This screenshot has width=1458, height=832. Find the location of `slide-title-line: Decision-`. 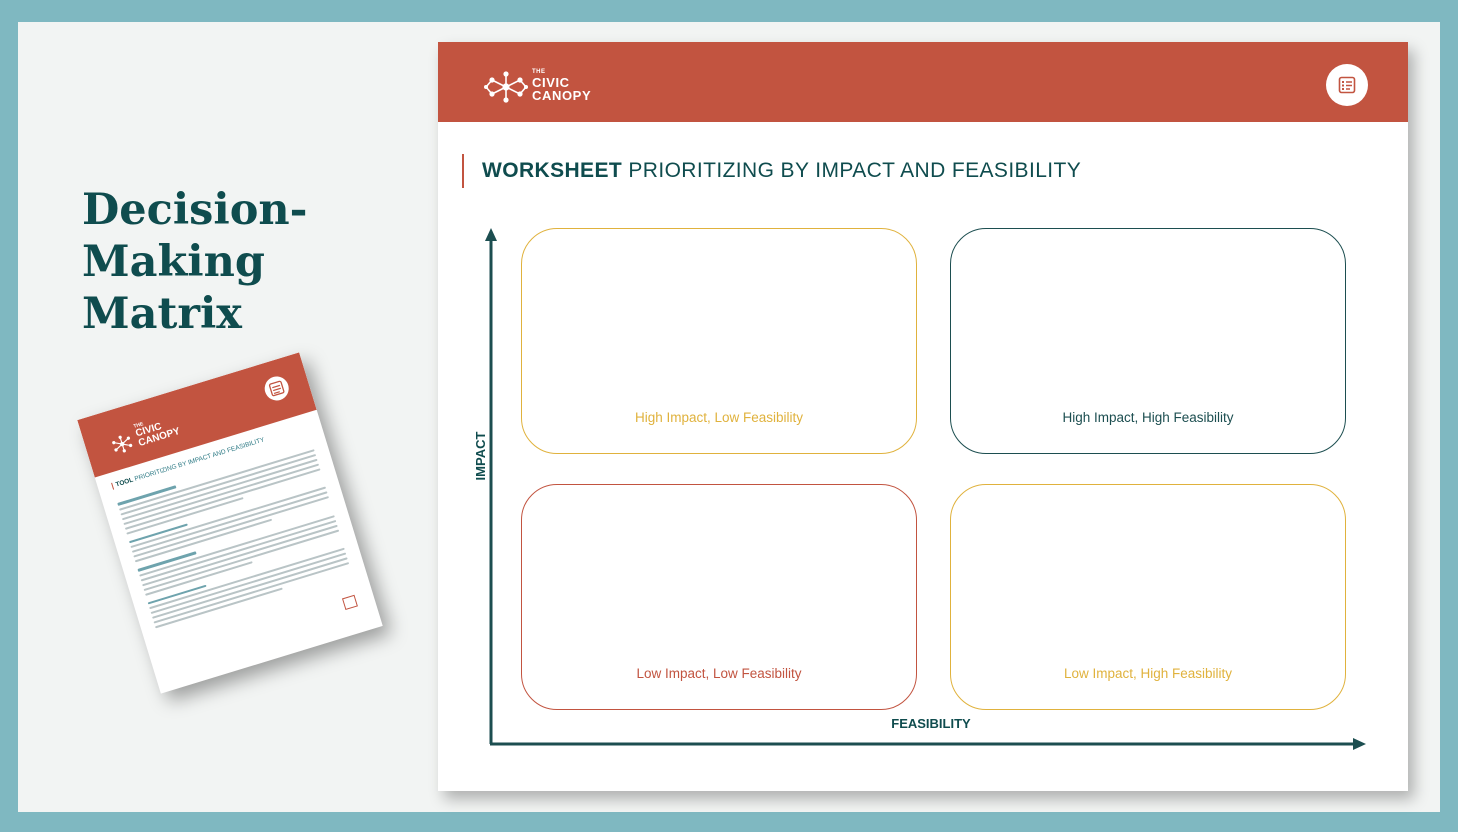

slide-title-line: Decision- is located at coordinates (195, 210).